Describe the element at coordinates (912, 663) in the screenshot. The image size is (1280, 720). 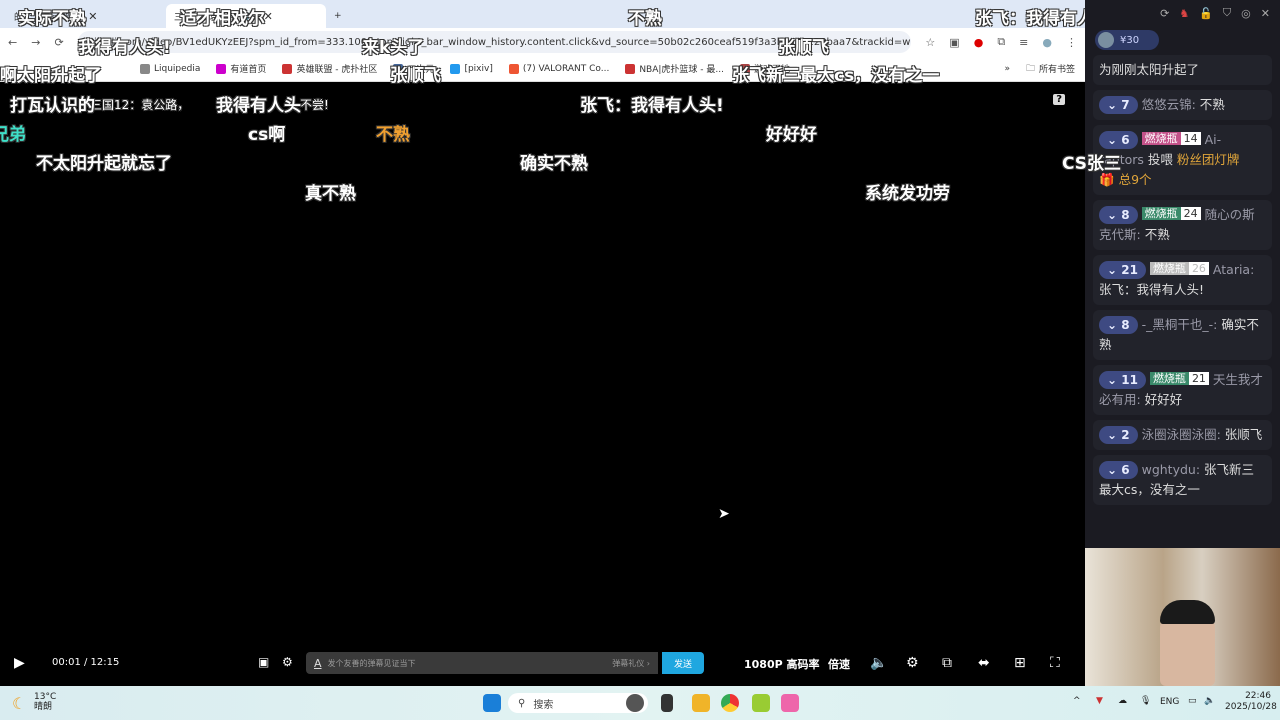
I see `settings-icon: ⚙` at that location.